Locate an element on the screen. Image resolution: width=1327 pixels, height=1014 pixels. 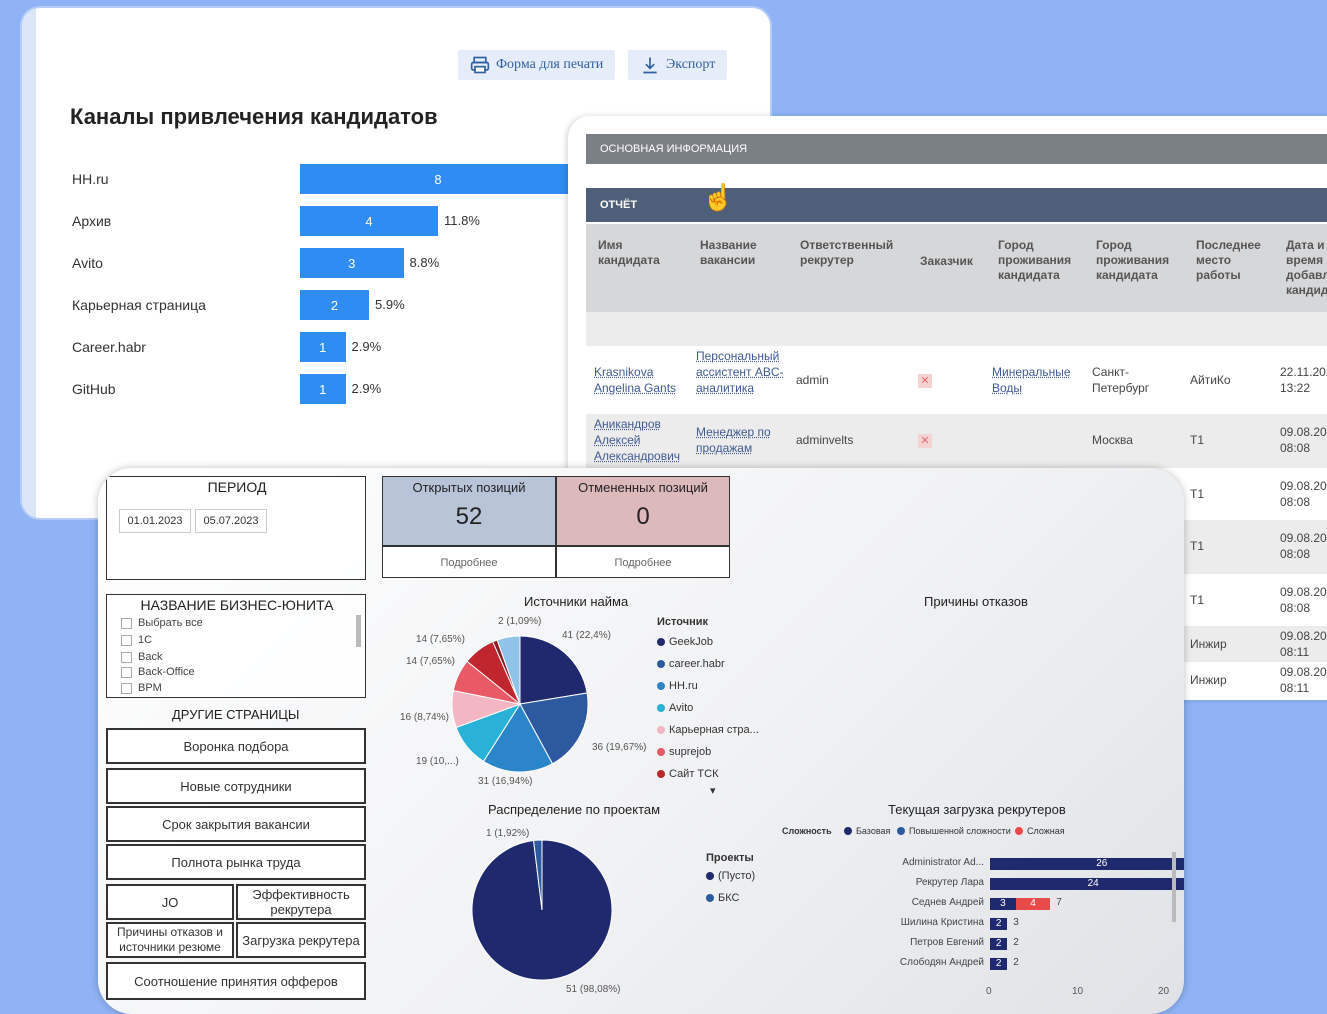
refusal-reasons-title: Причины отказов is located at coordinates (976, 601).